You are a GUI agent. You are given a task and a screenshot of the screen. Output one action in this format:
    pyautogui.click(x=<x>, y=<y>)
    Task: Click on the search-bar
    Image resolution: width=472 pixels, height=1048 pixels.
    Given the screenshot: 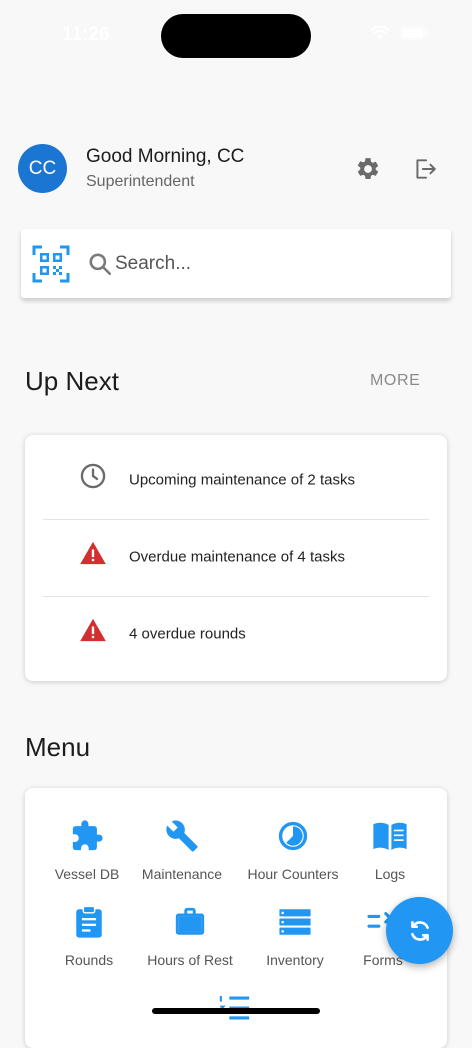 What is the action you would take?
    pyautogui.click(x=236, y=263)
    